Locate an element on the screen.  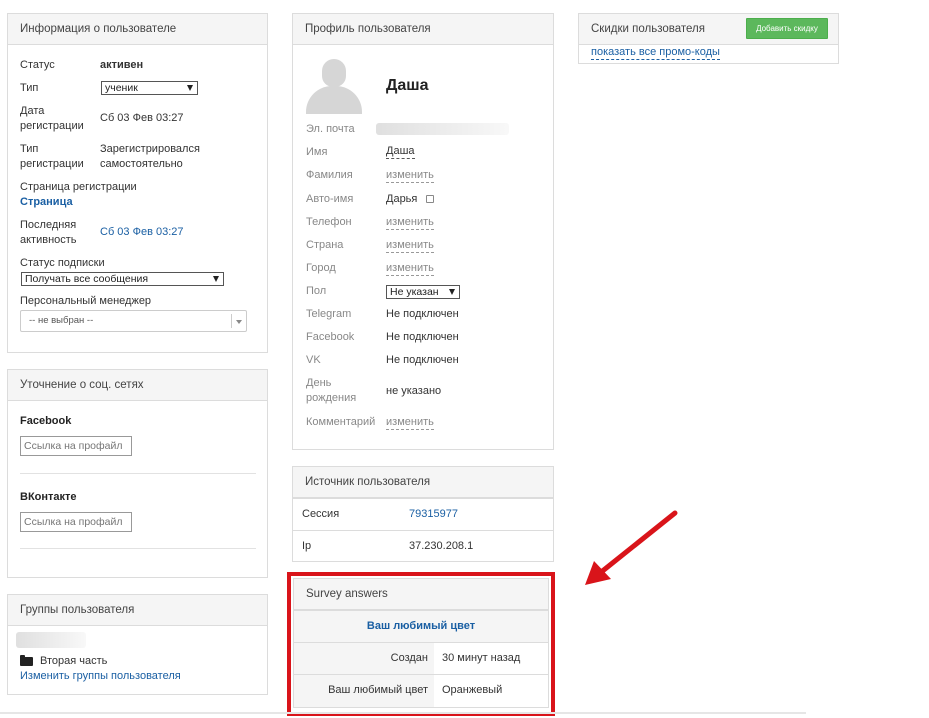
table-row: Создан 30 минут назад is located at coordinates (421, 658).